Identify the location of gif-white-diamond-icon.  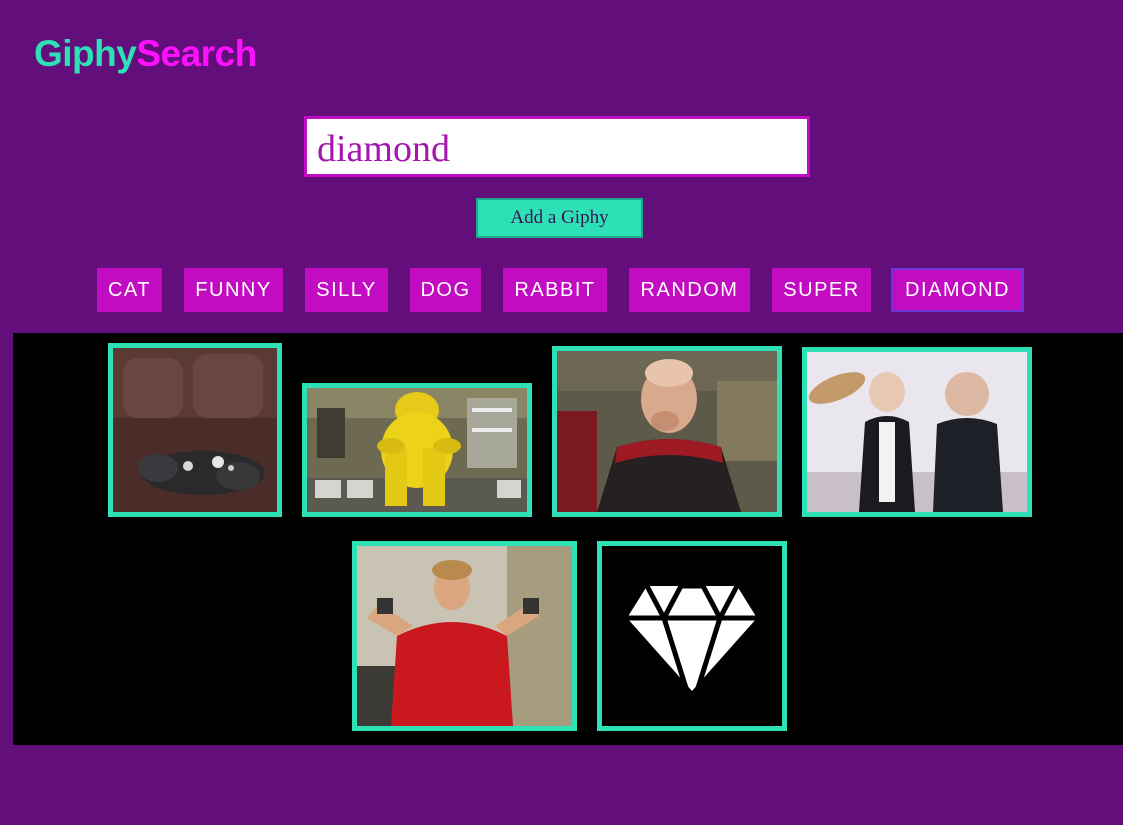
(692, 636).